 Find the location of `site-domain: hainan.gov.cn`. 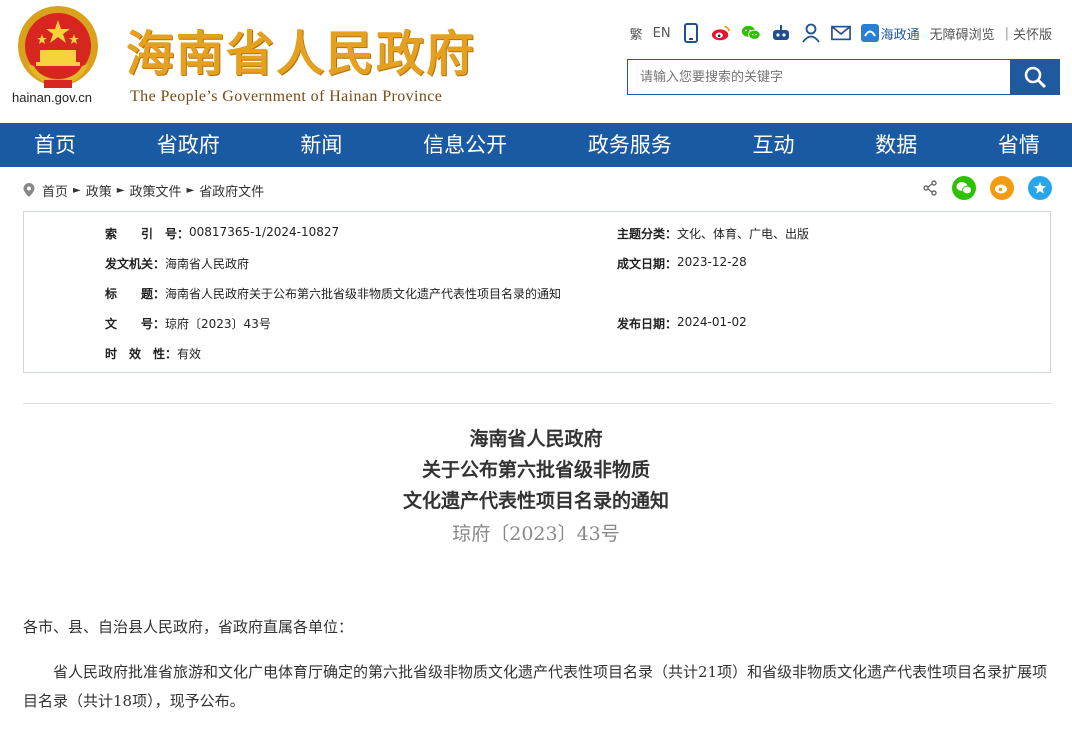

site-domain: hainan.gov.cn is located at coordinates (52, 97).